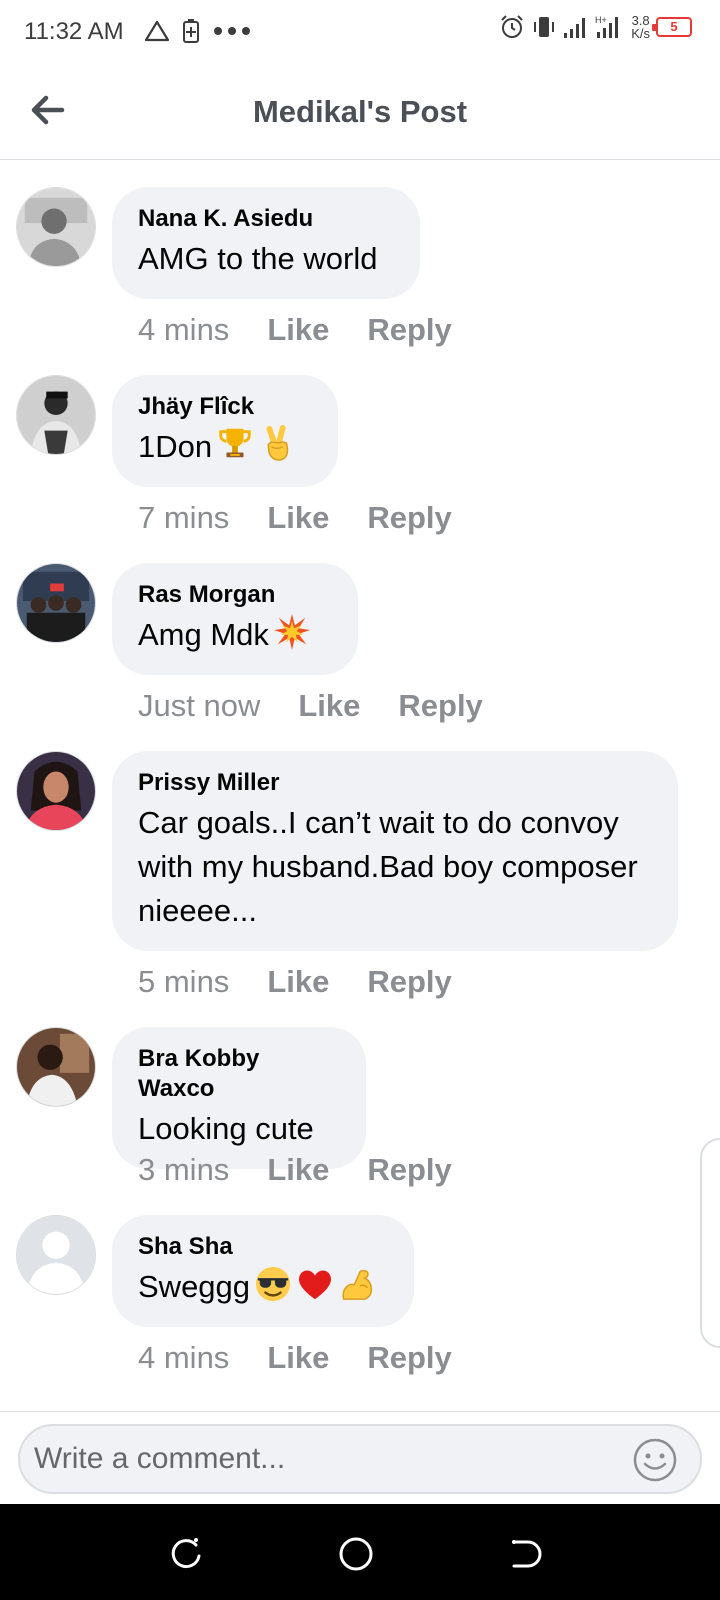  Describe the element at coordinates (710, 1243) in the screenshot. I see `scroll-handle` at that location.